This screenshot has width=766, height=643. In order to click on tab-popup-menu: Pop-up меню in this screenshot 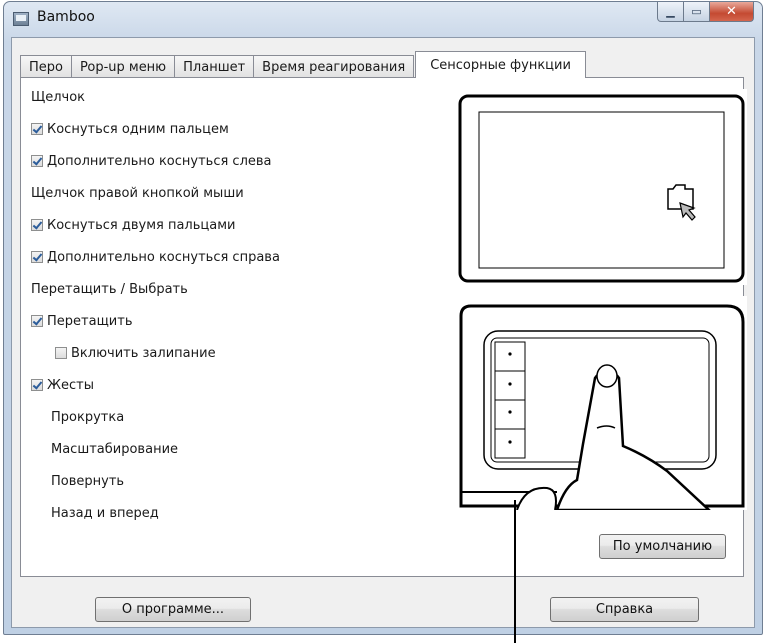, I will do `click(123, 66)`.